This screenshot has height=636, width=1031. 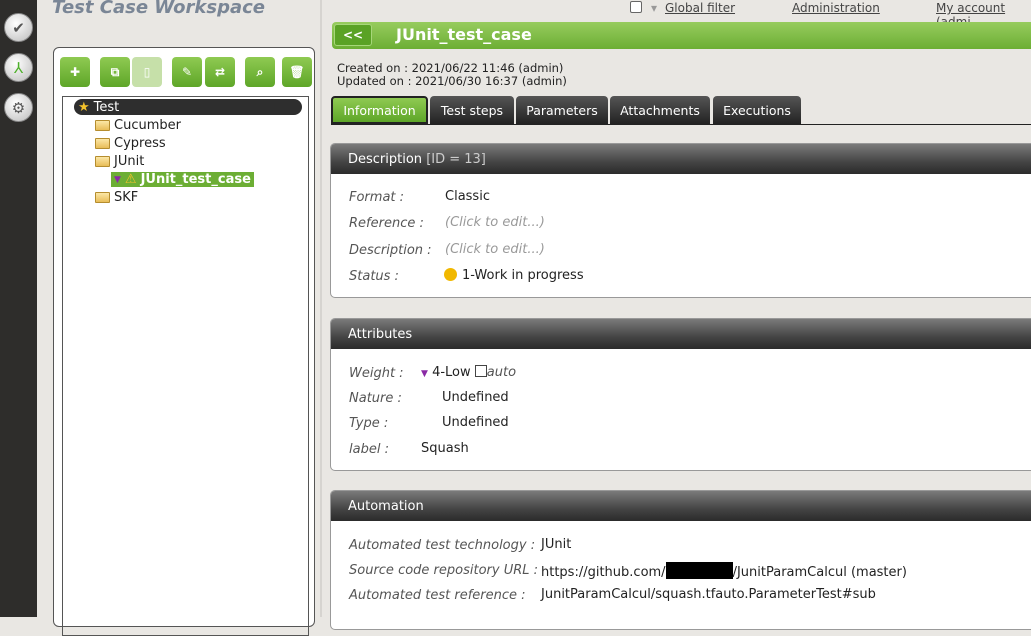 What do you see at coordinates (556, 544) in the screenshot?
I see `tech-value: JUnit` at bounding box center [556, 544].